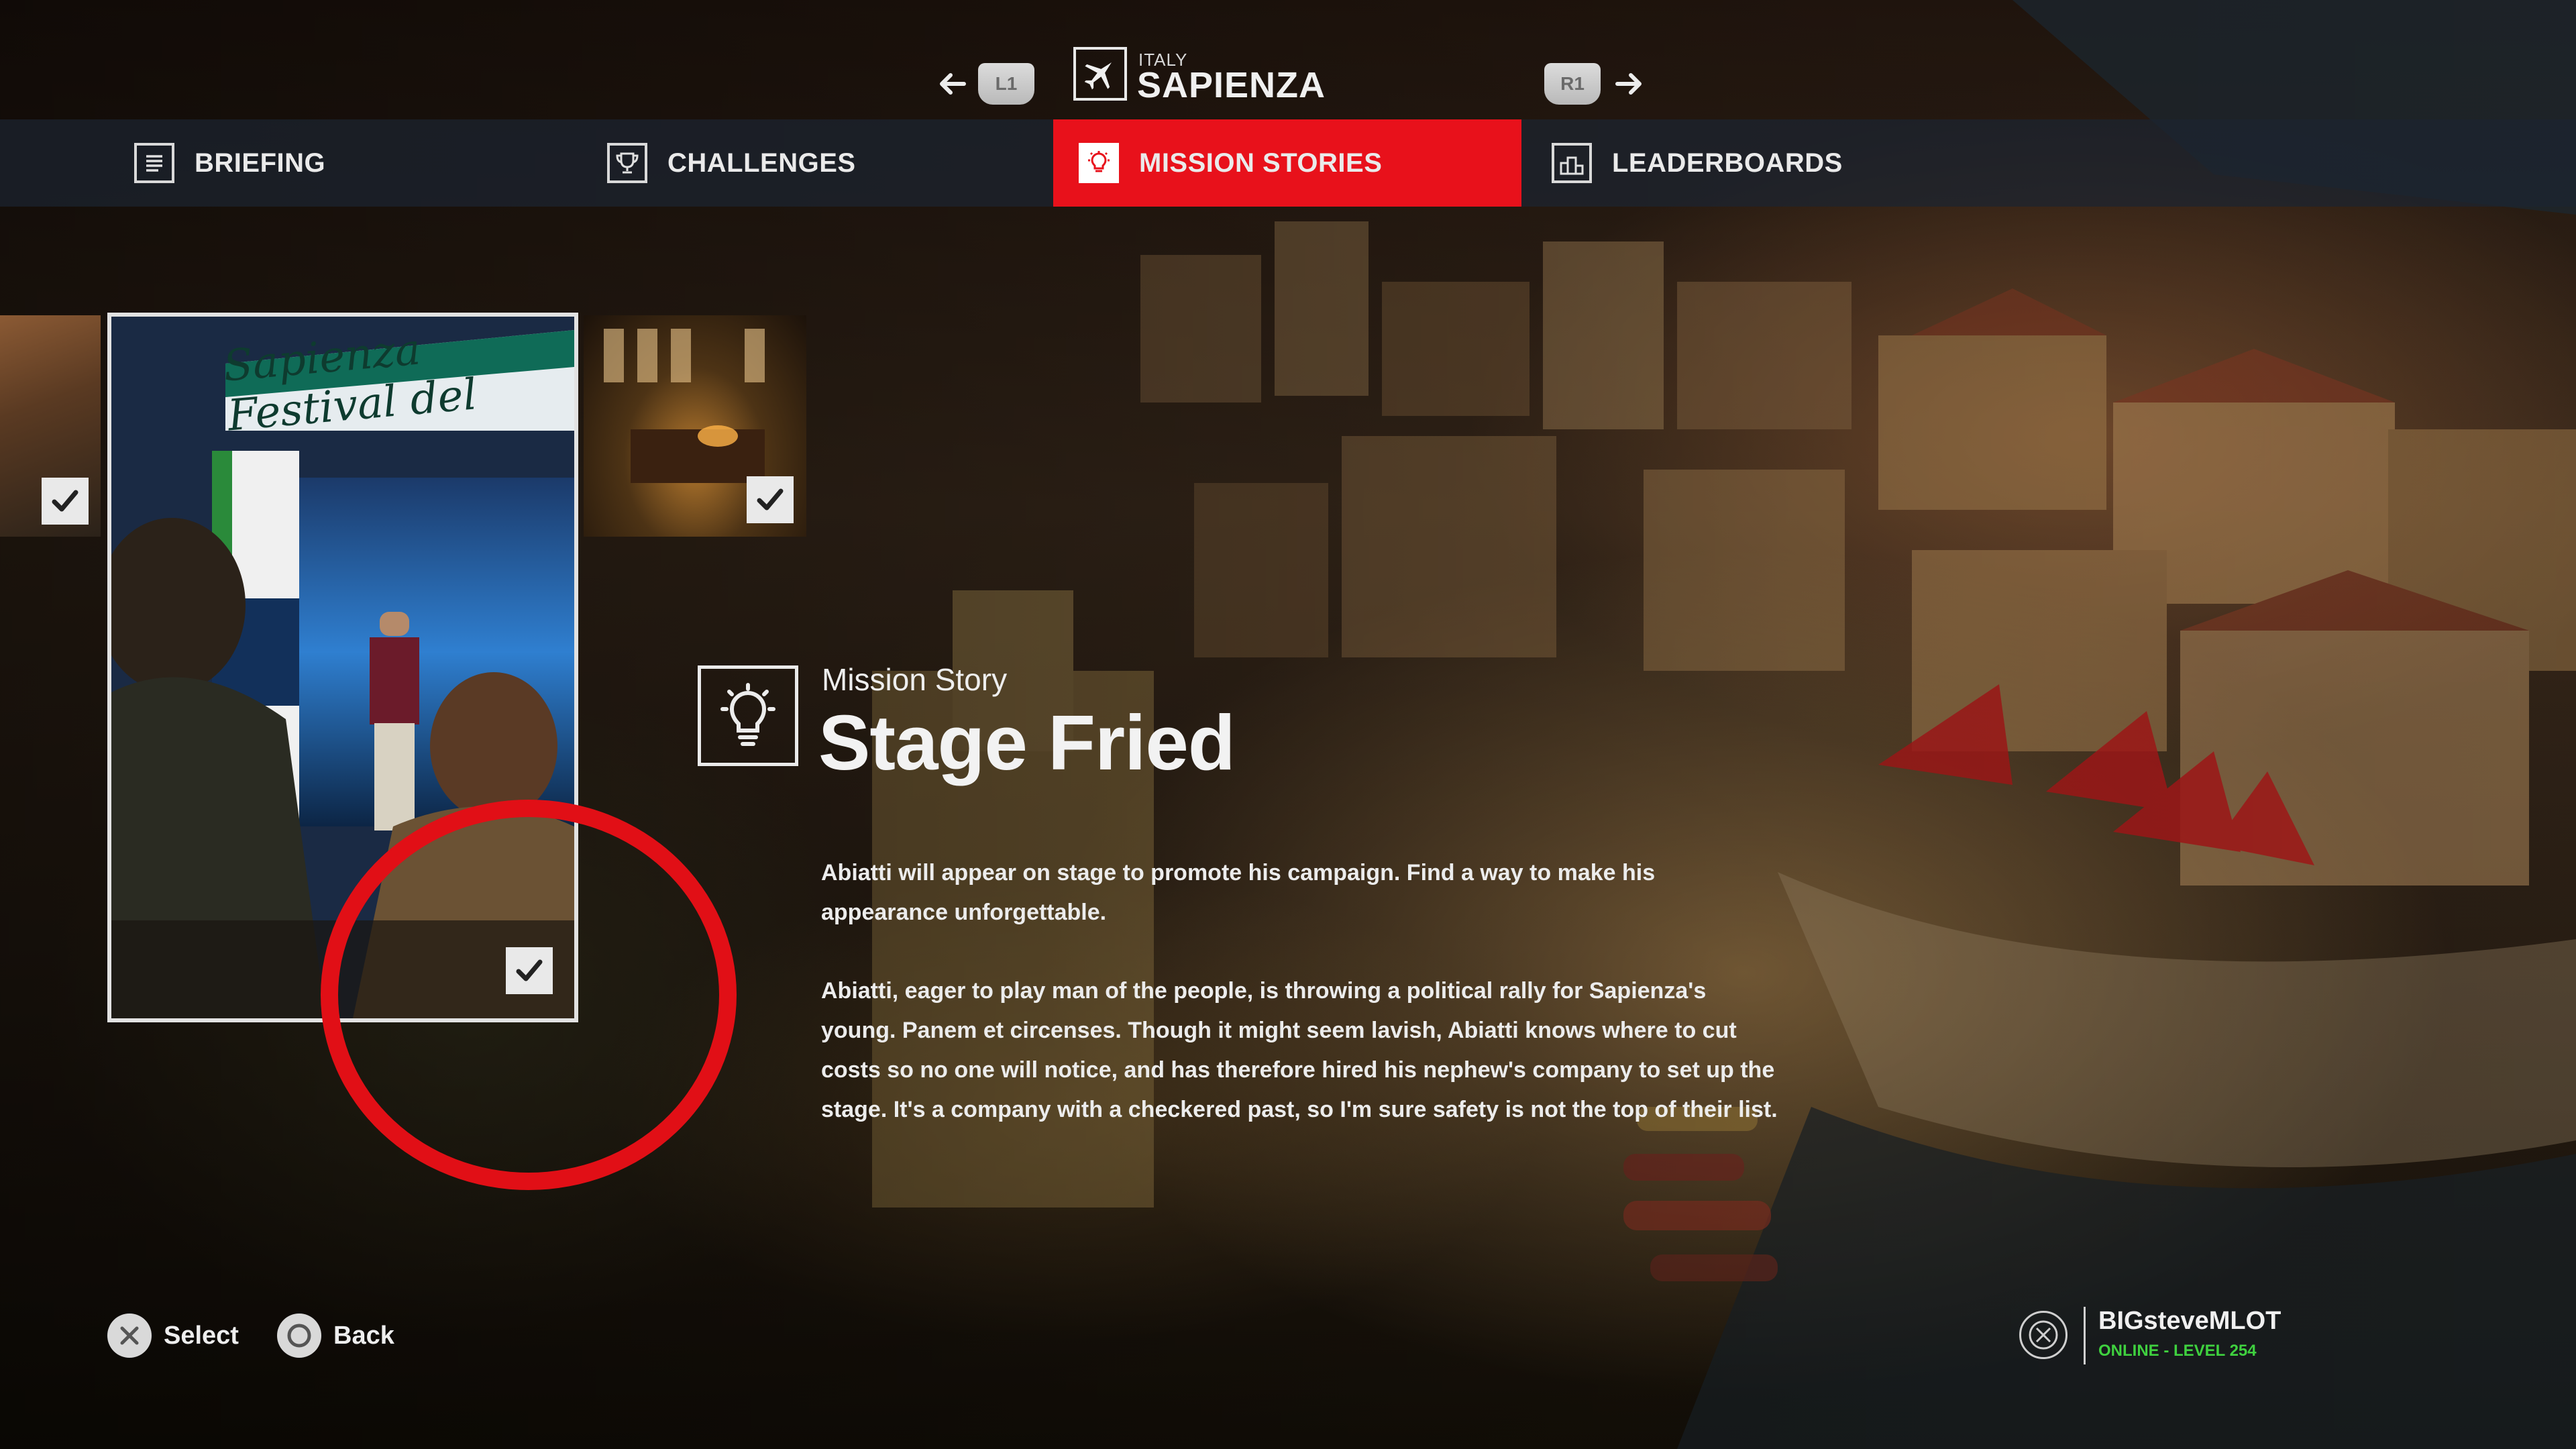  What do you see at coordinates (1572, 163) in the screenshot?
I see `podium-icon` at bounding box center [1572, 163].